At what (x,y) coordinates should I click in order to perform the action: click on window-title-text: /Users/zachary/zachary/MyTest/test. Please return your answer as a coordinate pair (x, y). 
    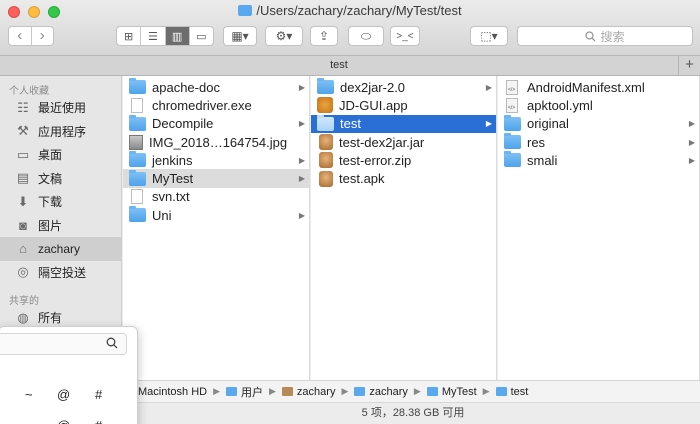
    Looking at the image, I should click on (359, 10).